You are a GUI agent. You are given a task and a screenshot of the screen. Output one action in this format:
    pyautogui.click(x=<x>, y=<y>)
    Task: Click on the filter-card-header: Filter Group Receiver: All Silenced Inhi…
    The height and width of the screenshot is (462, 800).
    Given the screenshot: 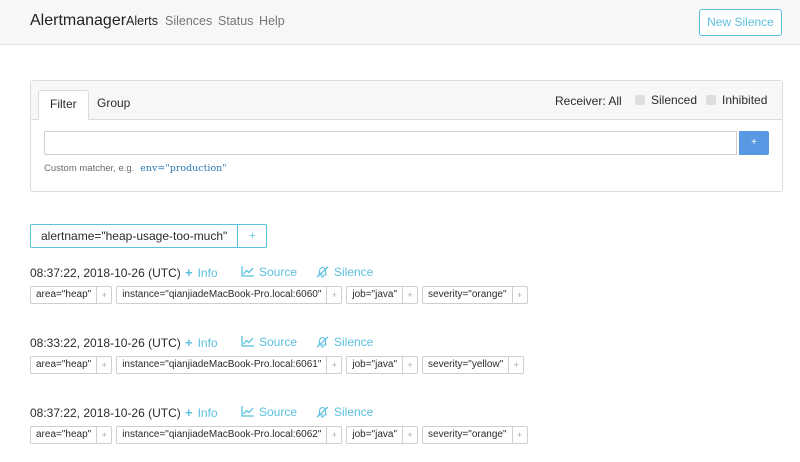 What is the action you would take?
    pyautogui.click(x=406, y=100)
    